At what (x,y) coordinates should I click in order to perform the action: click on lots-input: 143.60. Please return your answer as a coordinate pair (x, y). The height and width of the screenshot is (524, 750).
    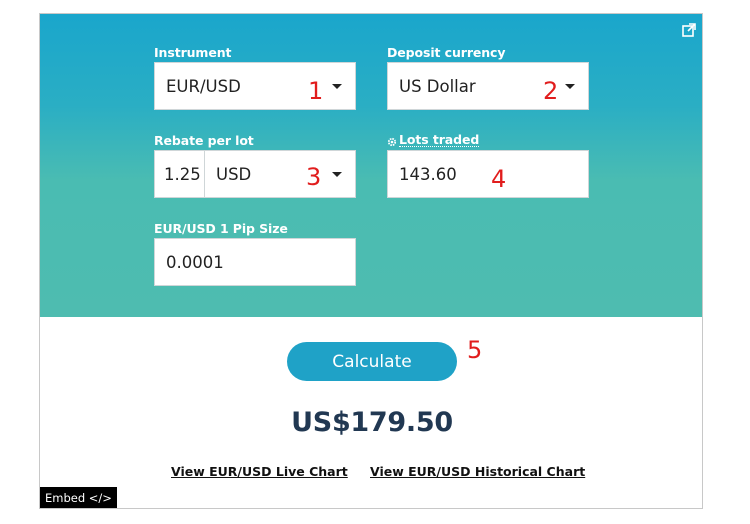
    Looking at the image, I should click on (488, 174).